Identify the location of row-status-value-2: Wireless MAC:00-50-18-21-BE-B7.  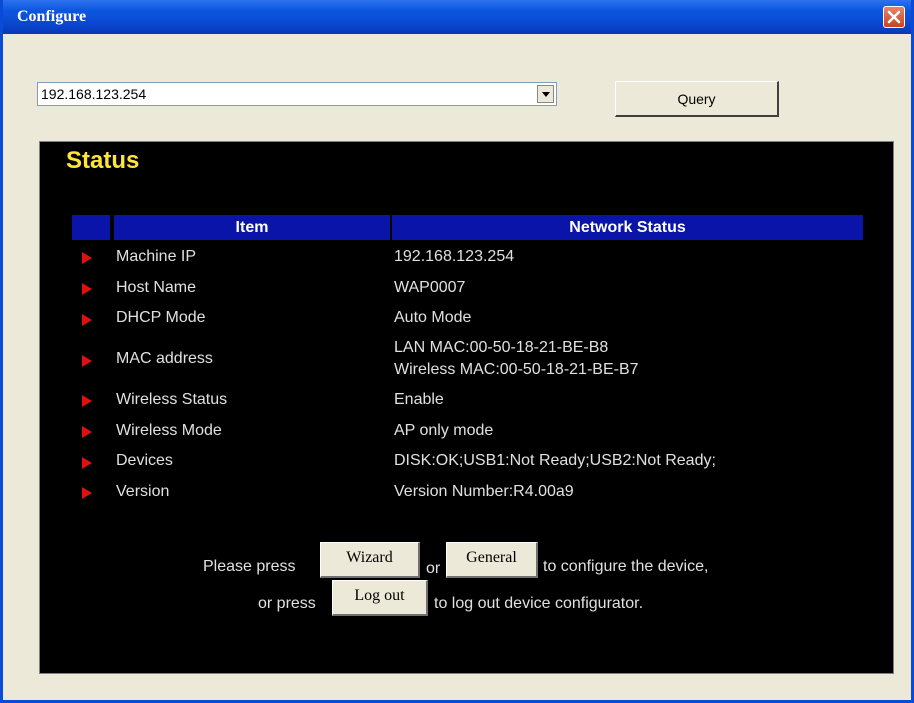
(516, 369).